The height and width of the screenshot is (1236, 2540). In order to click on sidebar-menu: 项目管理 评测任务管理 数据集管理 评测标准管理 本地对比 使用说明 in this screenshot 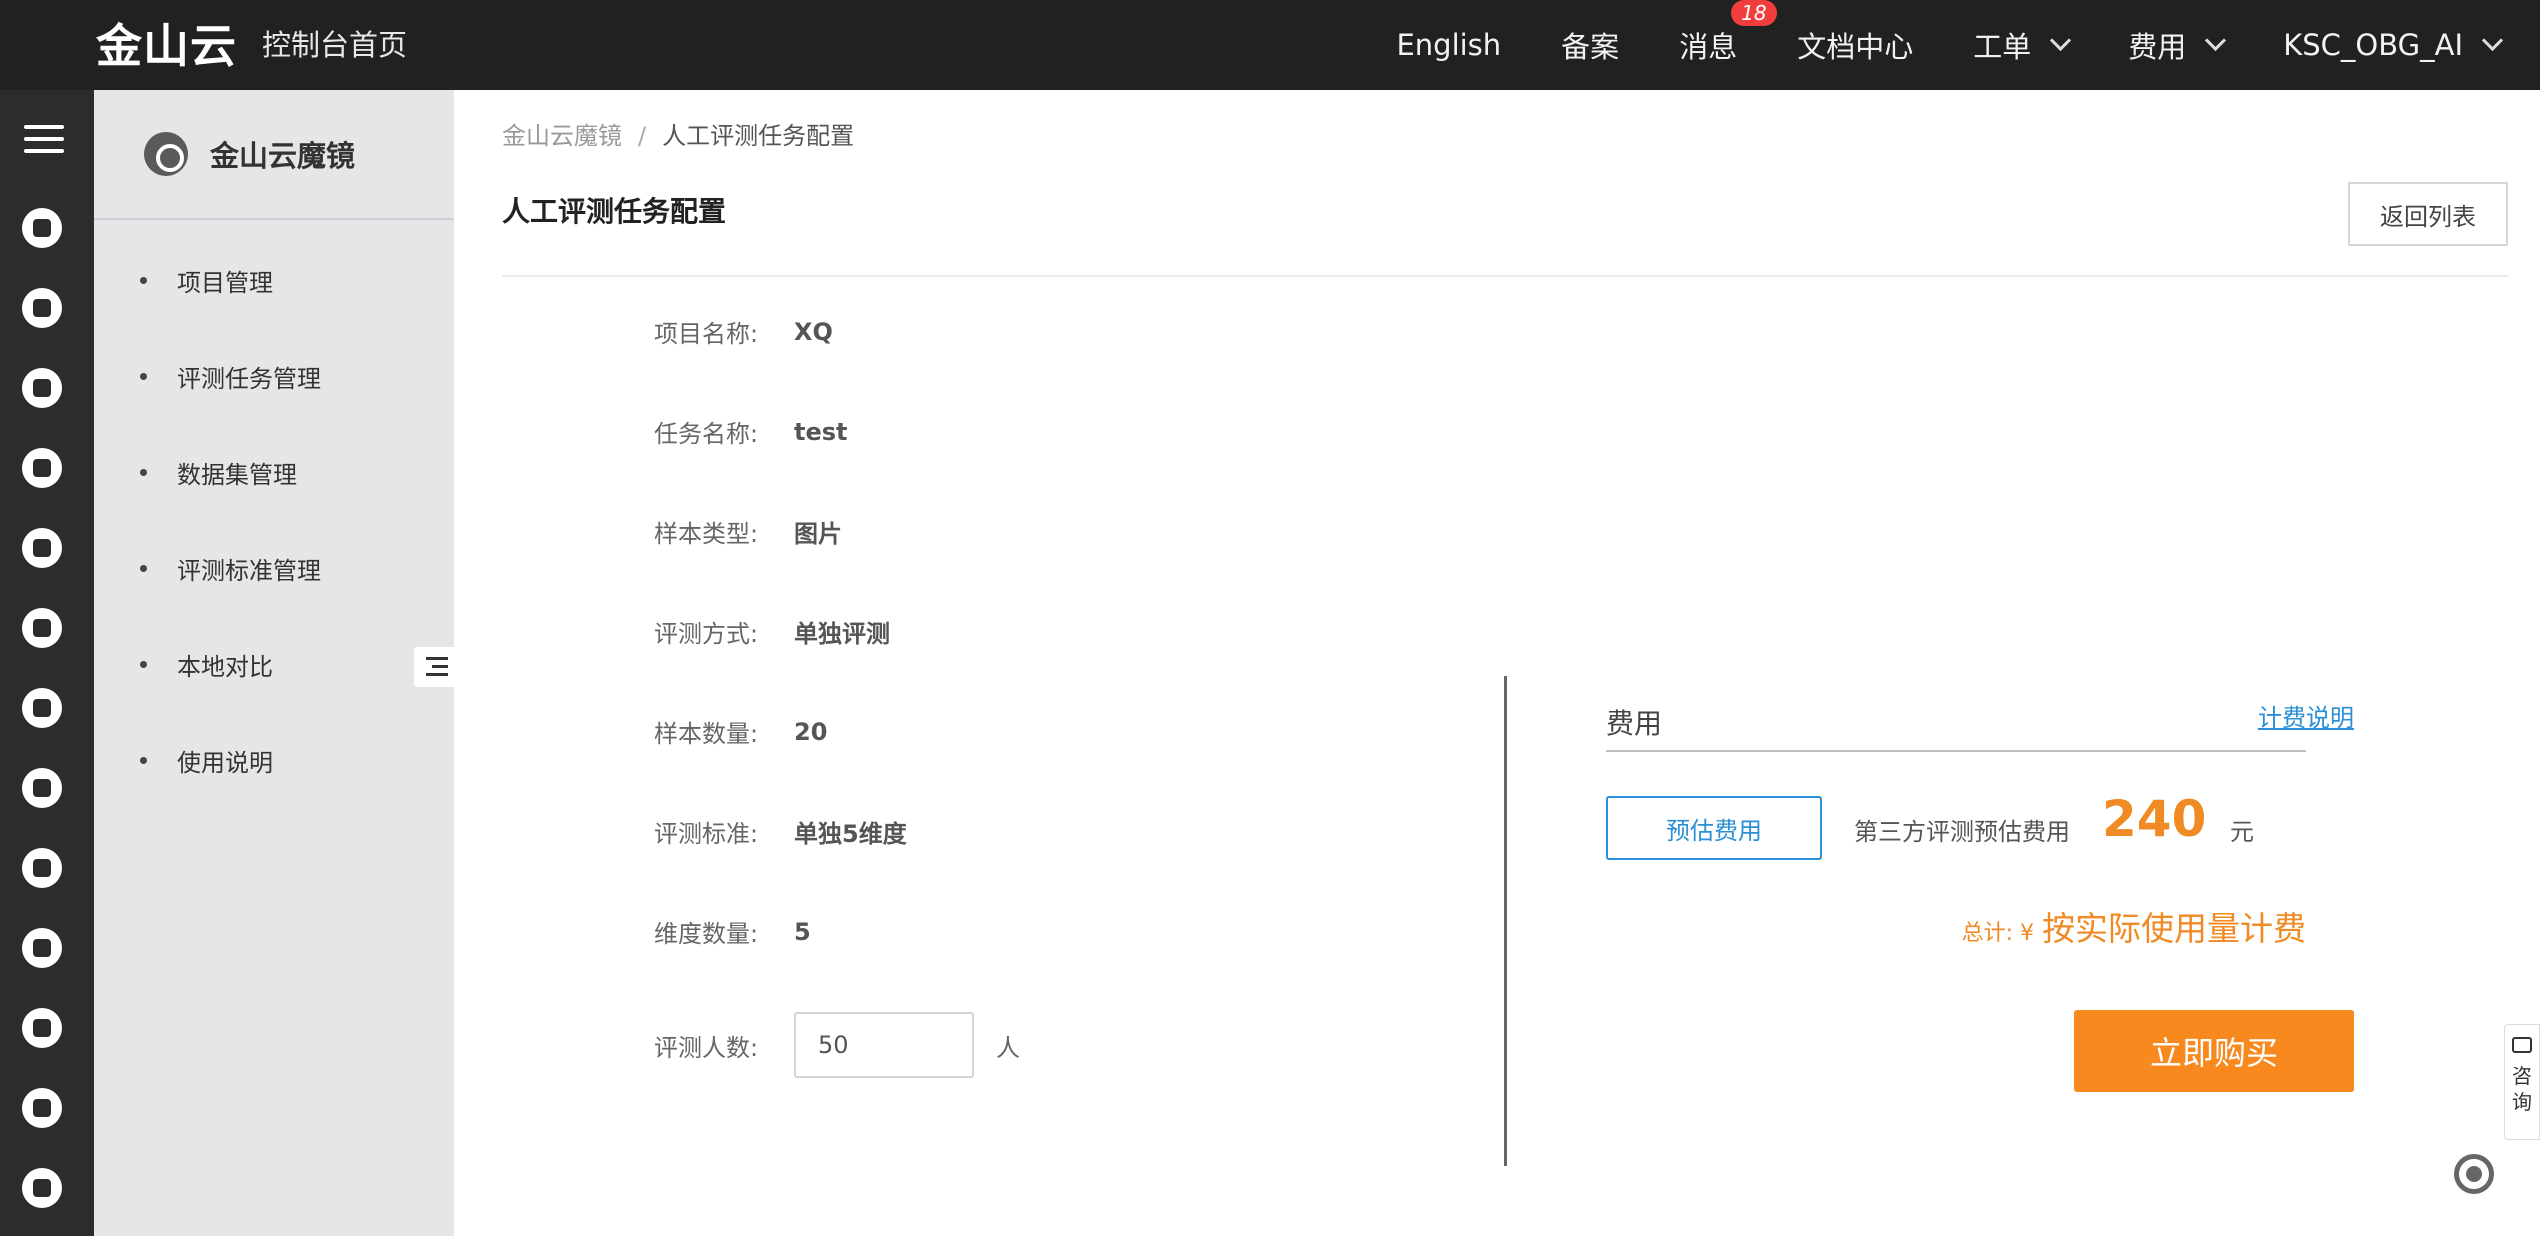, I will do `click(274, 514)`.